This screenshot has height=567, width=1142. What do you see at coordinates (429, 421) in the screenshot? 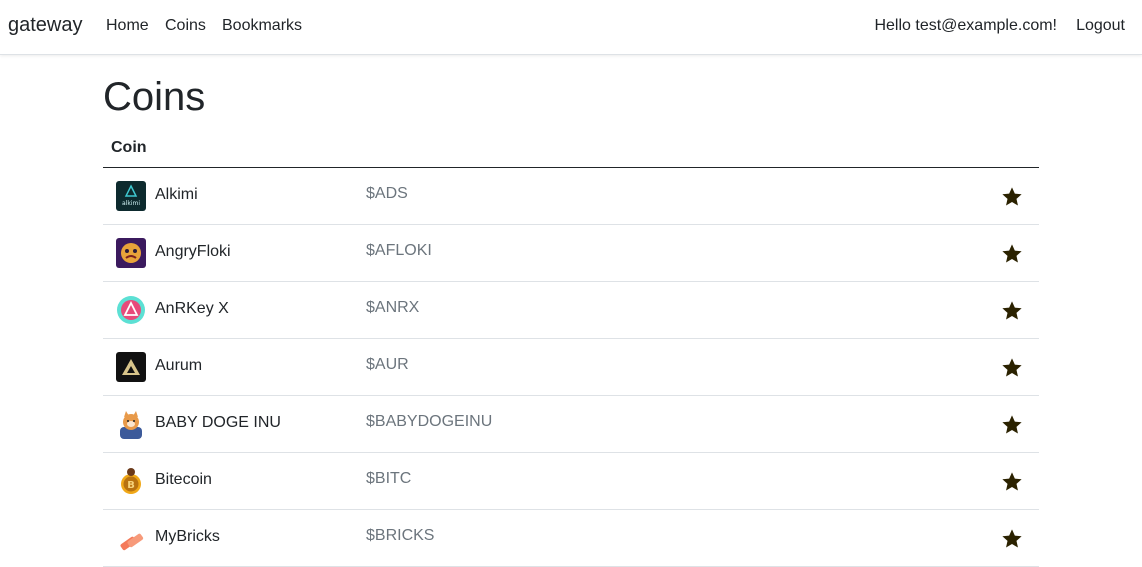
I see `coin-symbol: $BABYDOGEINU` at bounding box center [429, 421].